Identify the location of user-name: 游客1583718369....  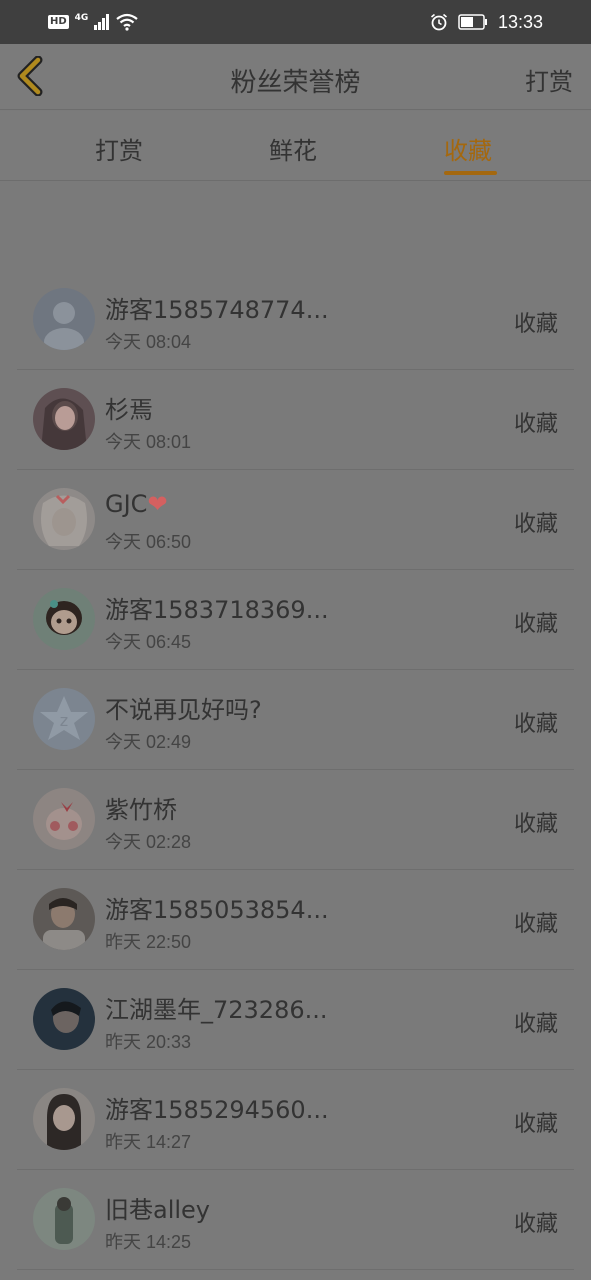
(217, 610).